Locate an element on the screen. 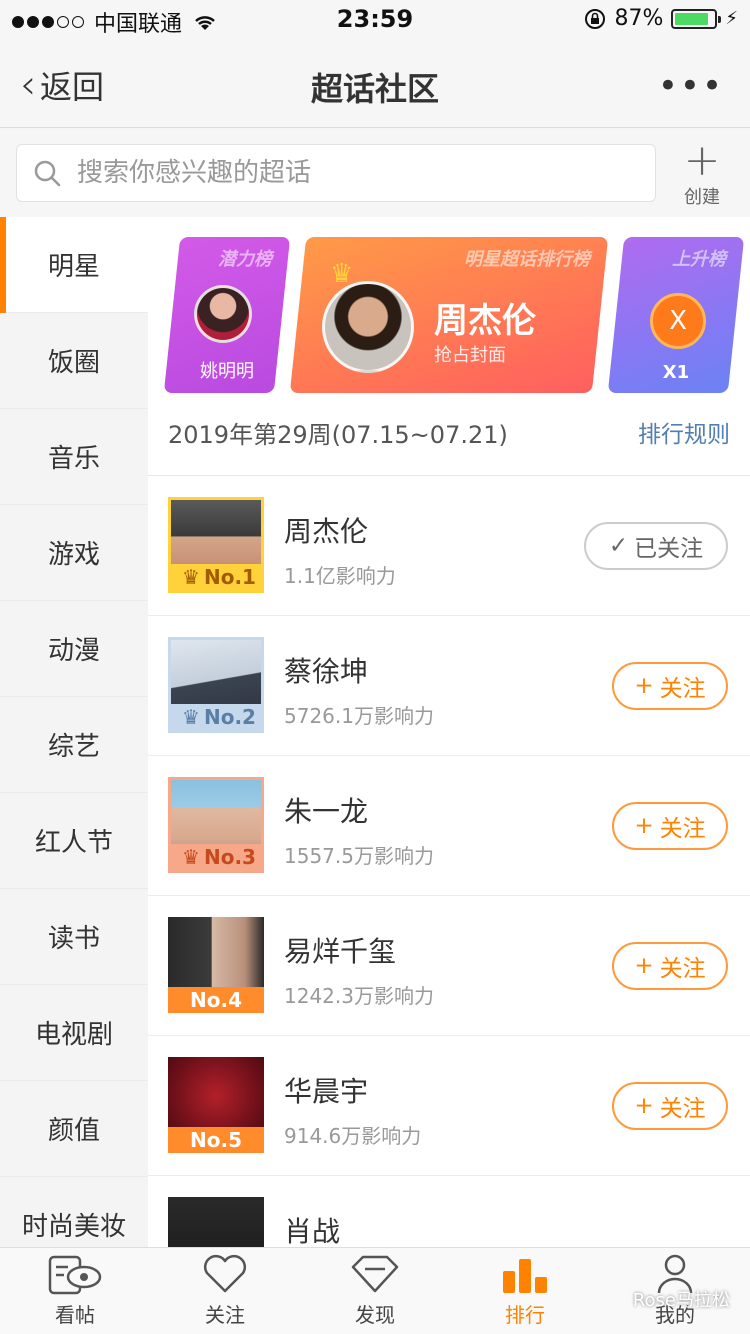 The image size is (750, 1334). influence-value: 5726.1万影响力 is located at coordinates (359, 716).